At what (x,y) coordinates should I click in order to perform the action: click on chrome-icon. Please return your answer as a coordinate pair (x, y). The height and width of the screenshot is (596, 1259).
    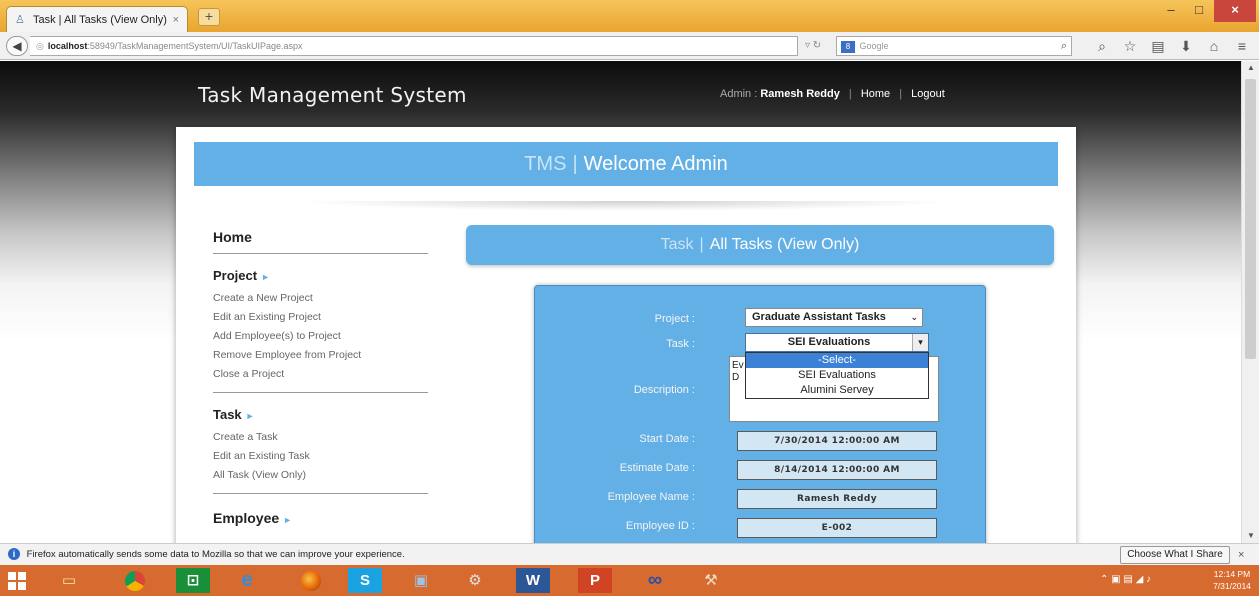
    Looking at the image, I should click on (135, 580).